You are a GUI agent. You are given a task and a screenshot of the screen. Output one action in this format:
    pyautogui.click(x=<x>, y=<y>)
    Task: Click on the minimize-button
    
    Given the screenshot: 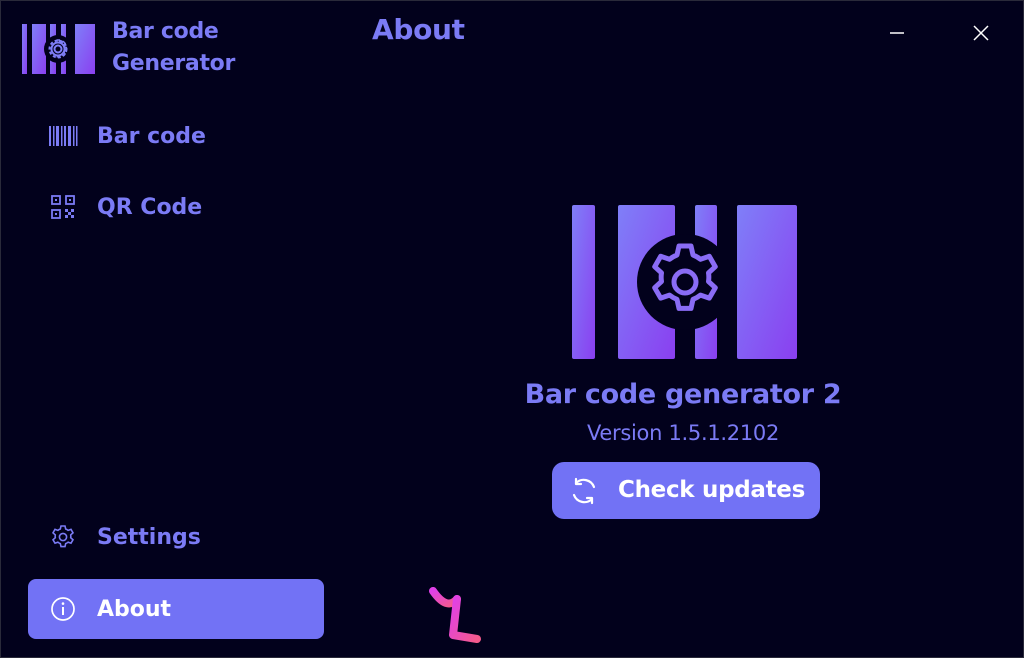 What is the action you would take?
    pyautogui.click(x=897, y=33)
    